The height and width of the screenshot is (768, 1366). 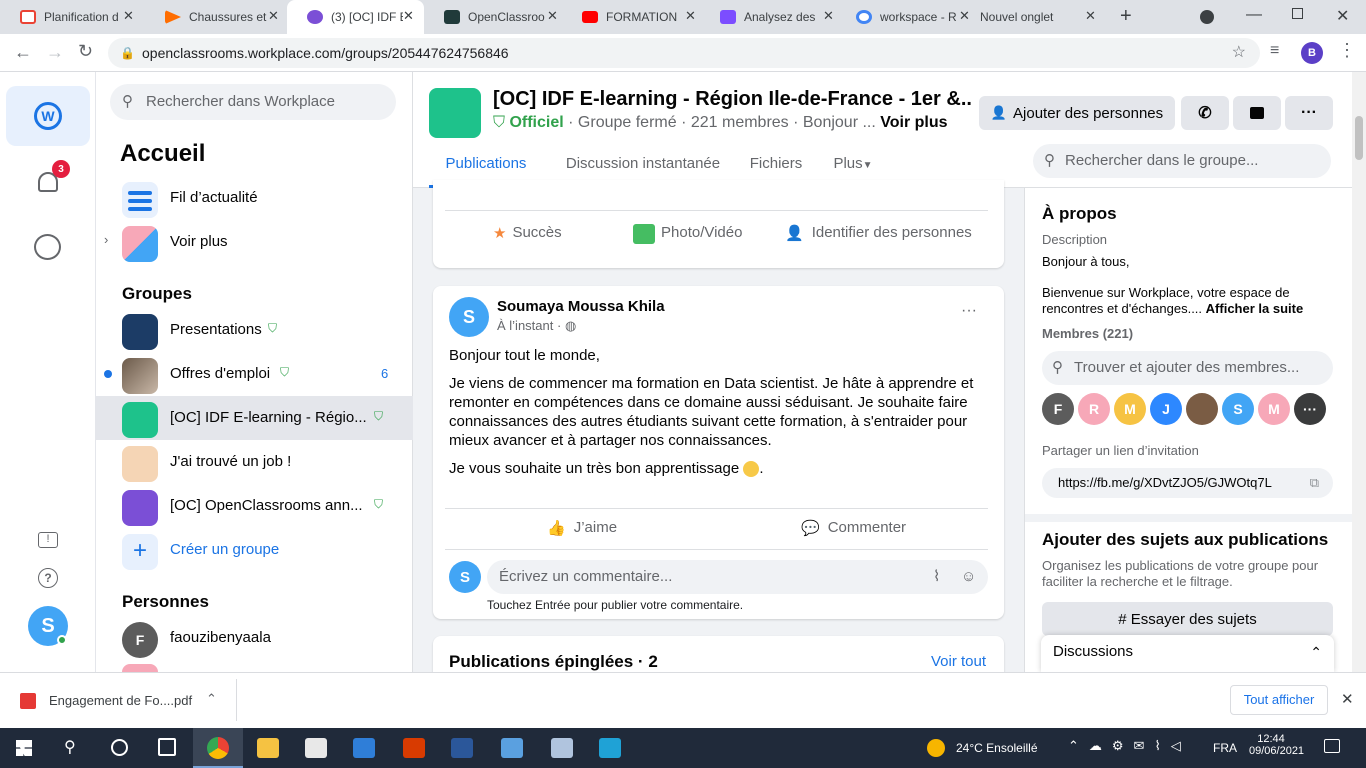 I want to click on see-more-link: Voir plus, so click(x=913, y=122).